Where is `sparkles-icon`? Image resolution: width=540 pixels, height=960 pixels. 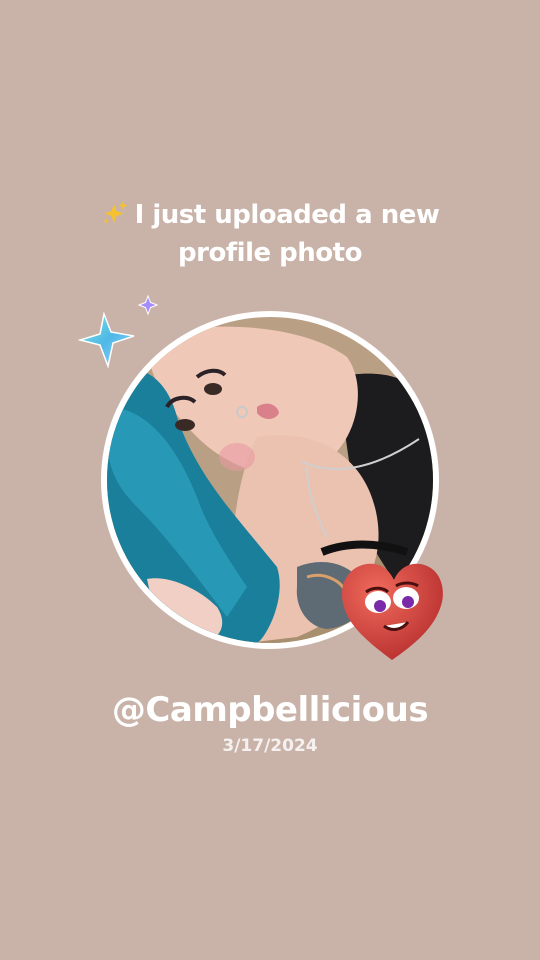
sparkles-icon is located at coordinates (115, 212).